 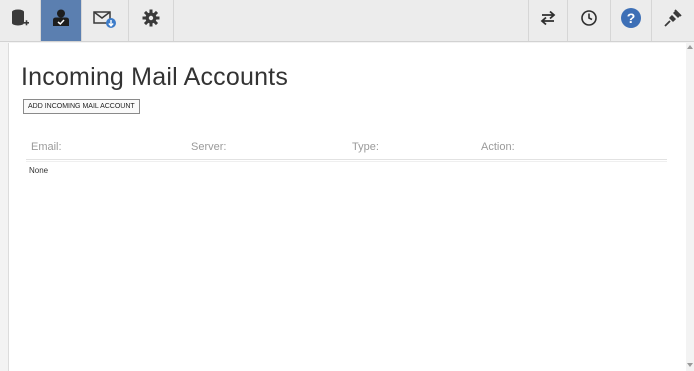 I want to click on column-header-email: Email:, so click(x=46, y=147).